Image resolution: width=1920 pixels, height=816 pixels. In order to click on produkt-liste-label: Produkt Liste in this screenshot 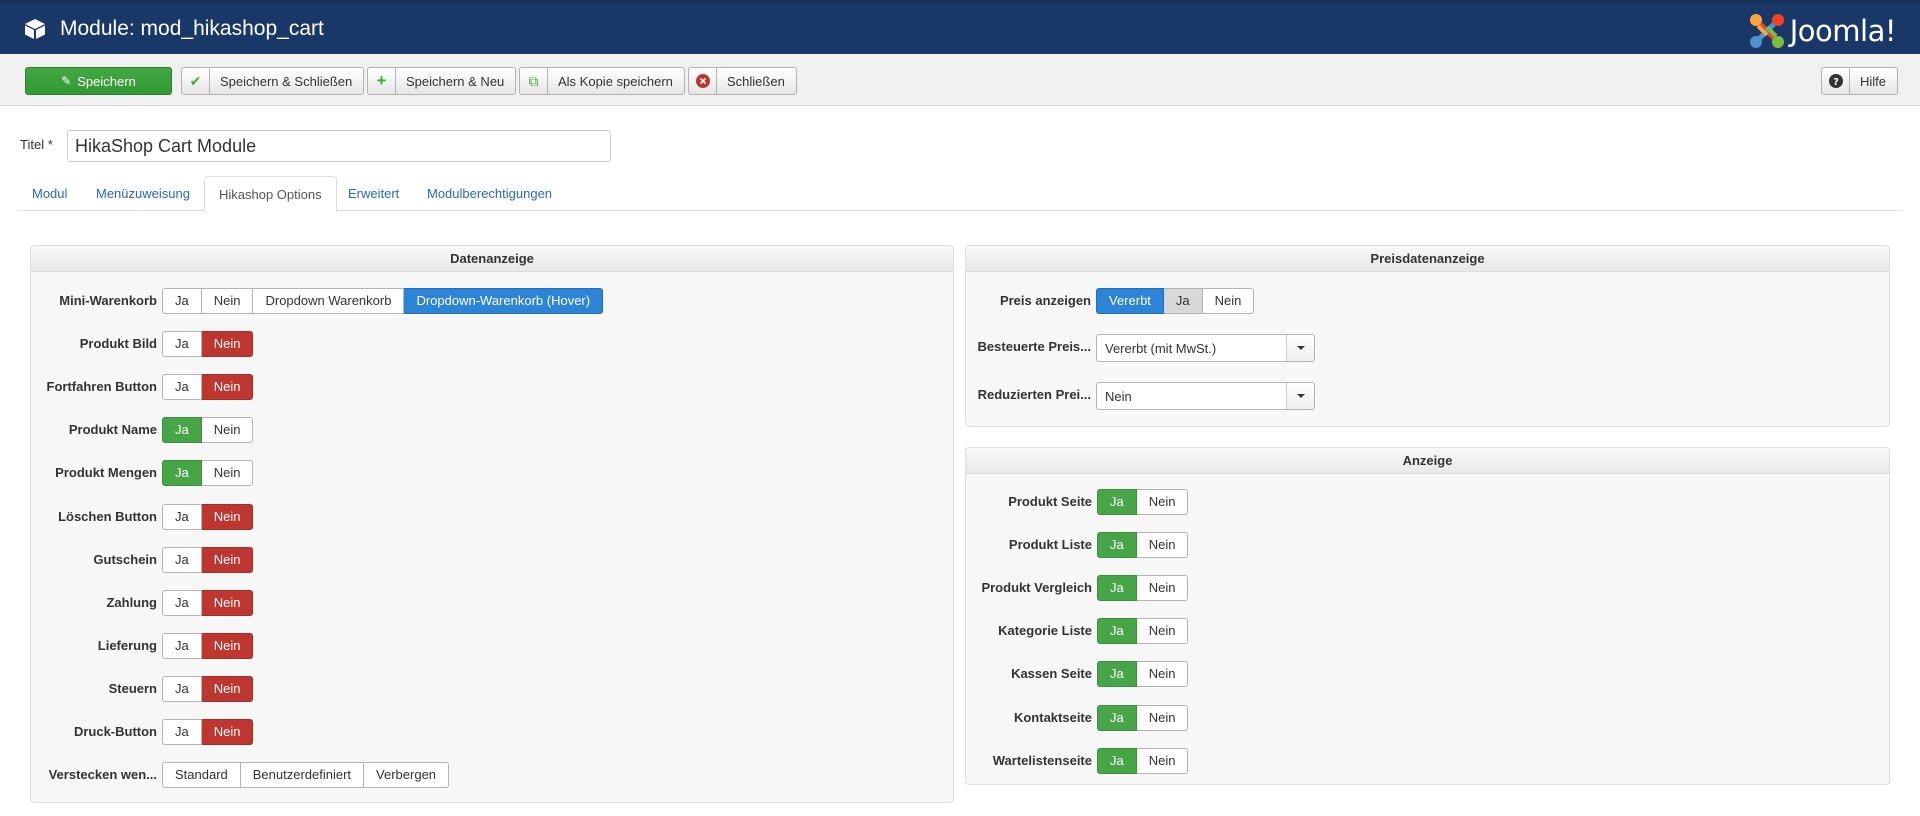, I will do `click(1050, 545)`.